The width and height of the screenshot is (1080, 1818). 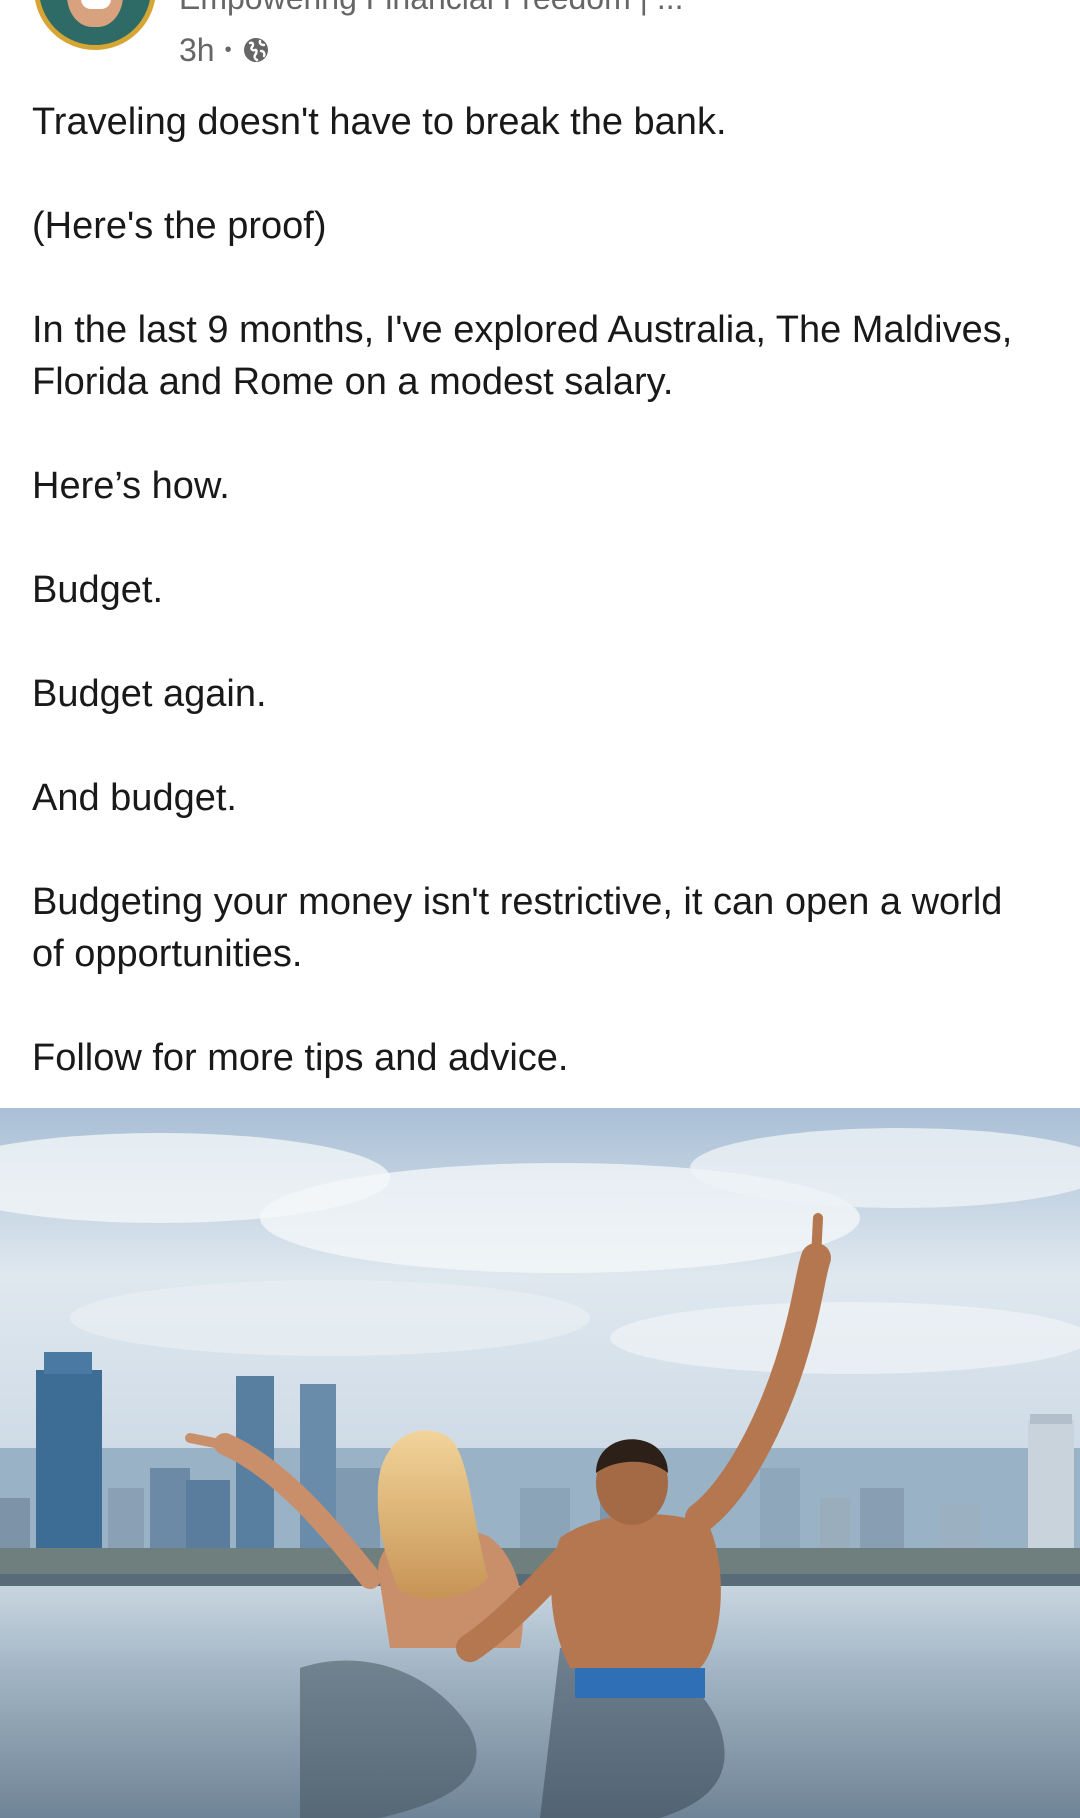 What do you see at coordinates (197, 49) in the screenshot?
I see `post-time: 3h` at bounding box center [197, 49].